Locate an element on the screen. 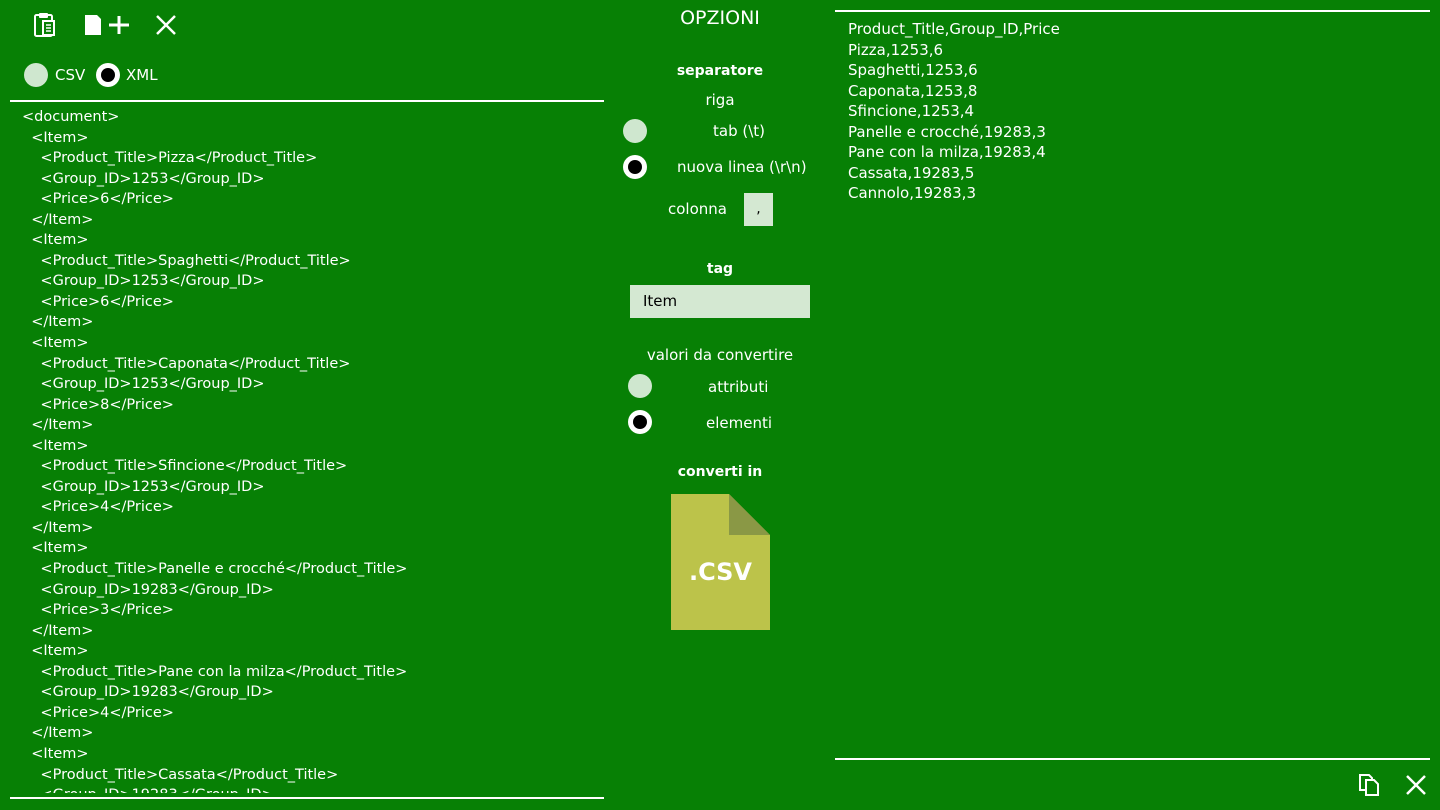 The height and width of the screenshot is (810, 1440). new-document-icon is located at coordinates (107, 25).